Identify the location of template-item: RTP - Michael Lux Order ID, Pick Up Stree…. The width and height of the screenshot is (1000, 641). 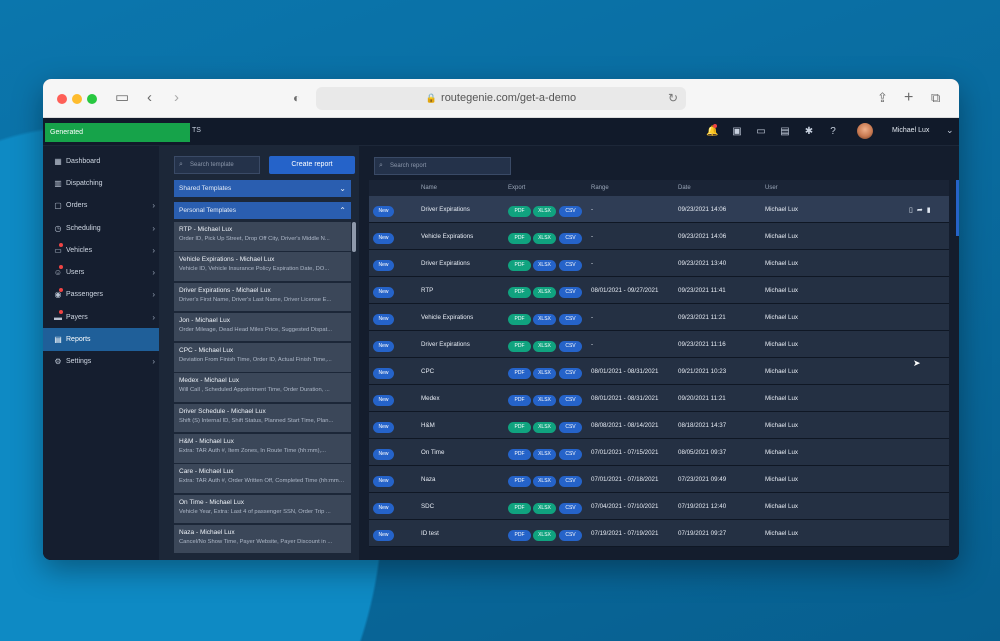
(262, 236).